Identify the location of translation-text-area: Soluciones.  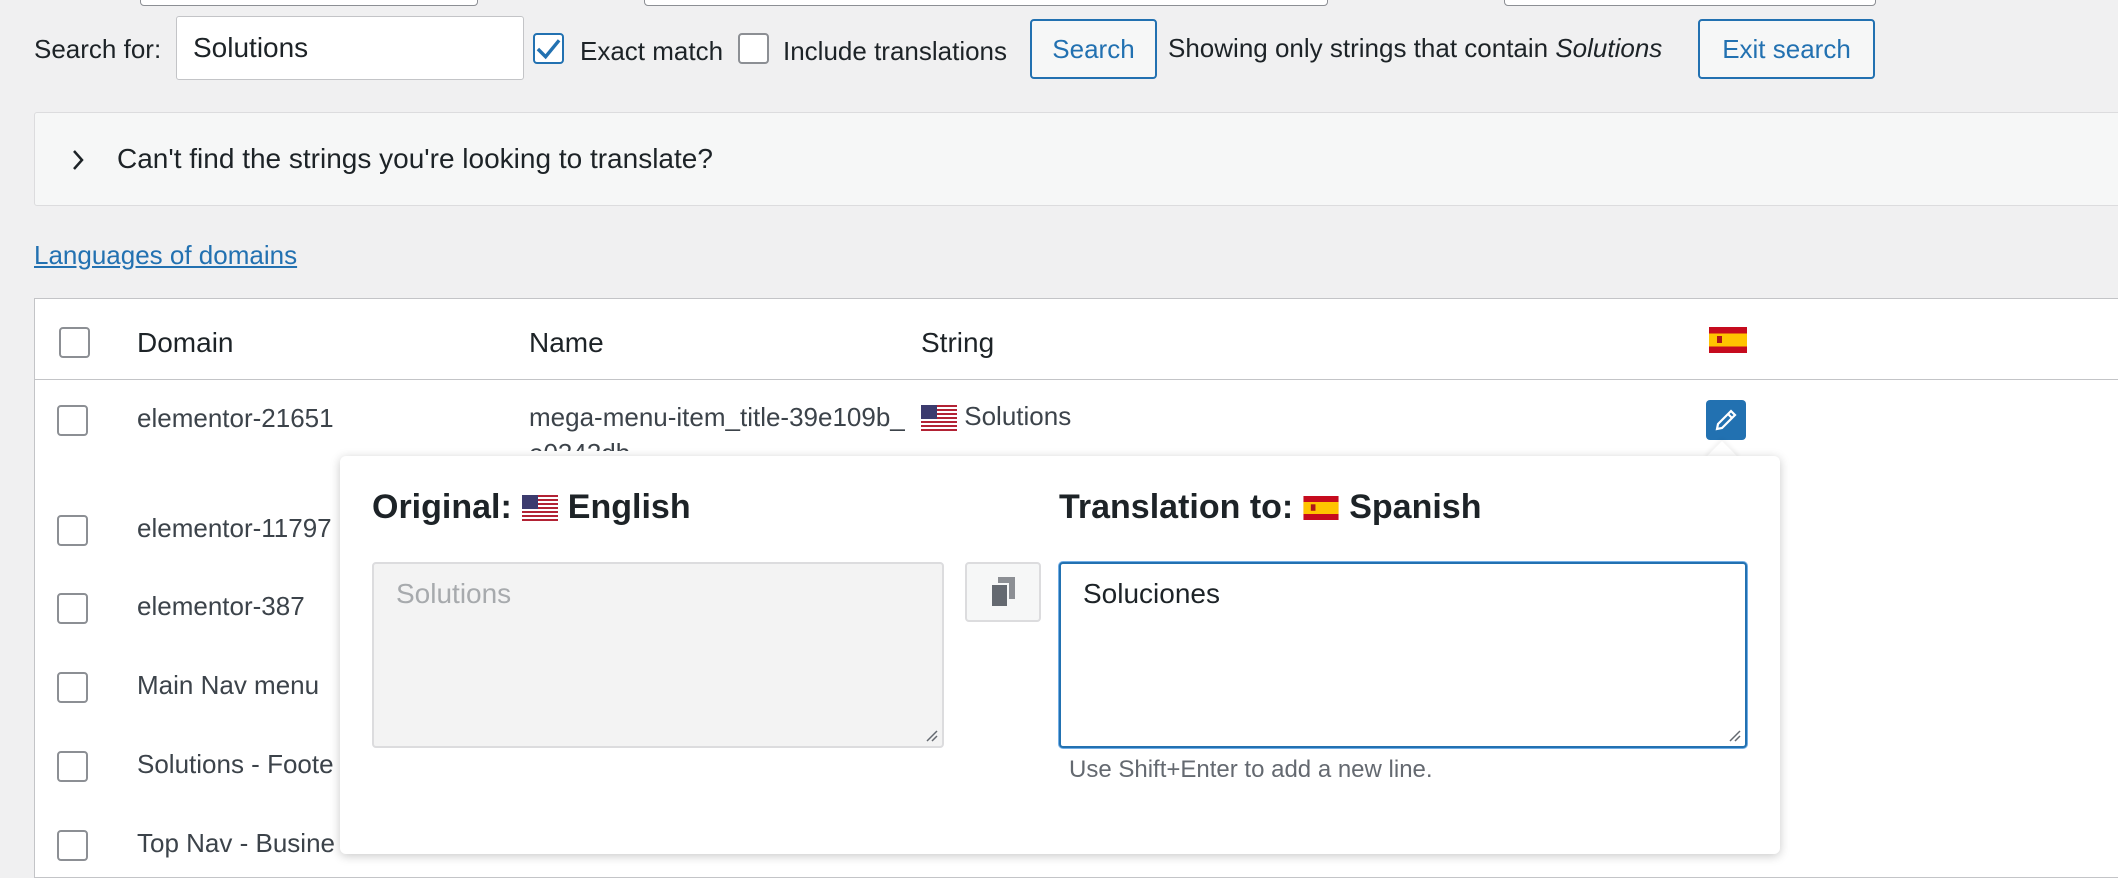
(1403, 655).